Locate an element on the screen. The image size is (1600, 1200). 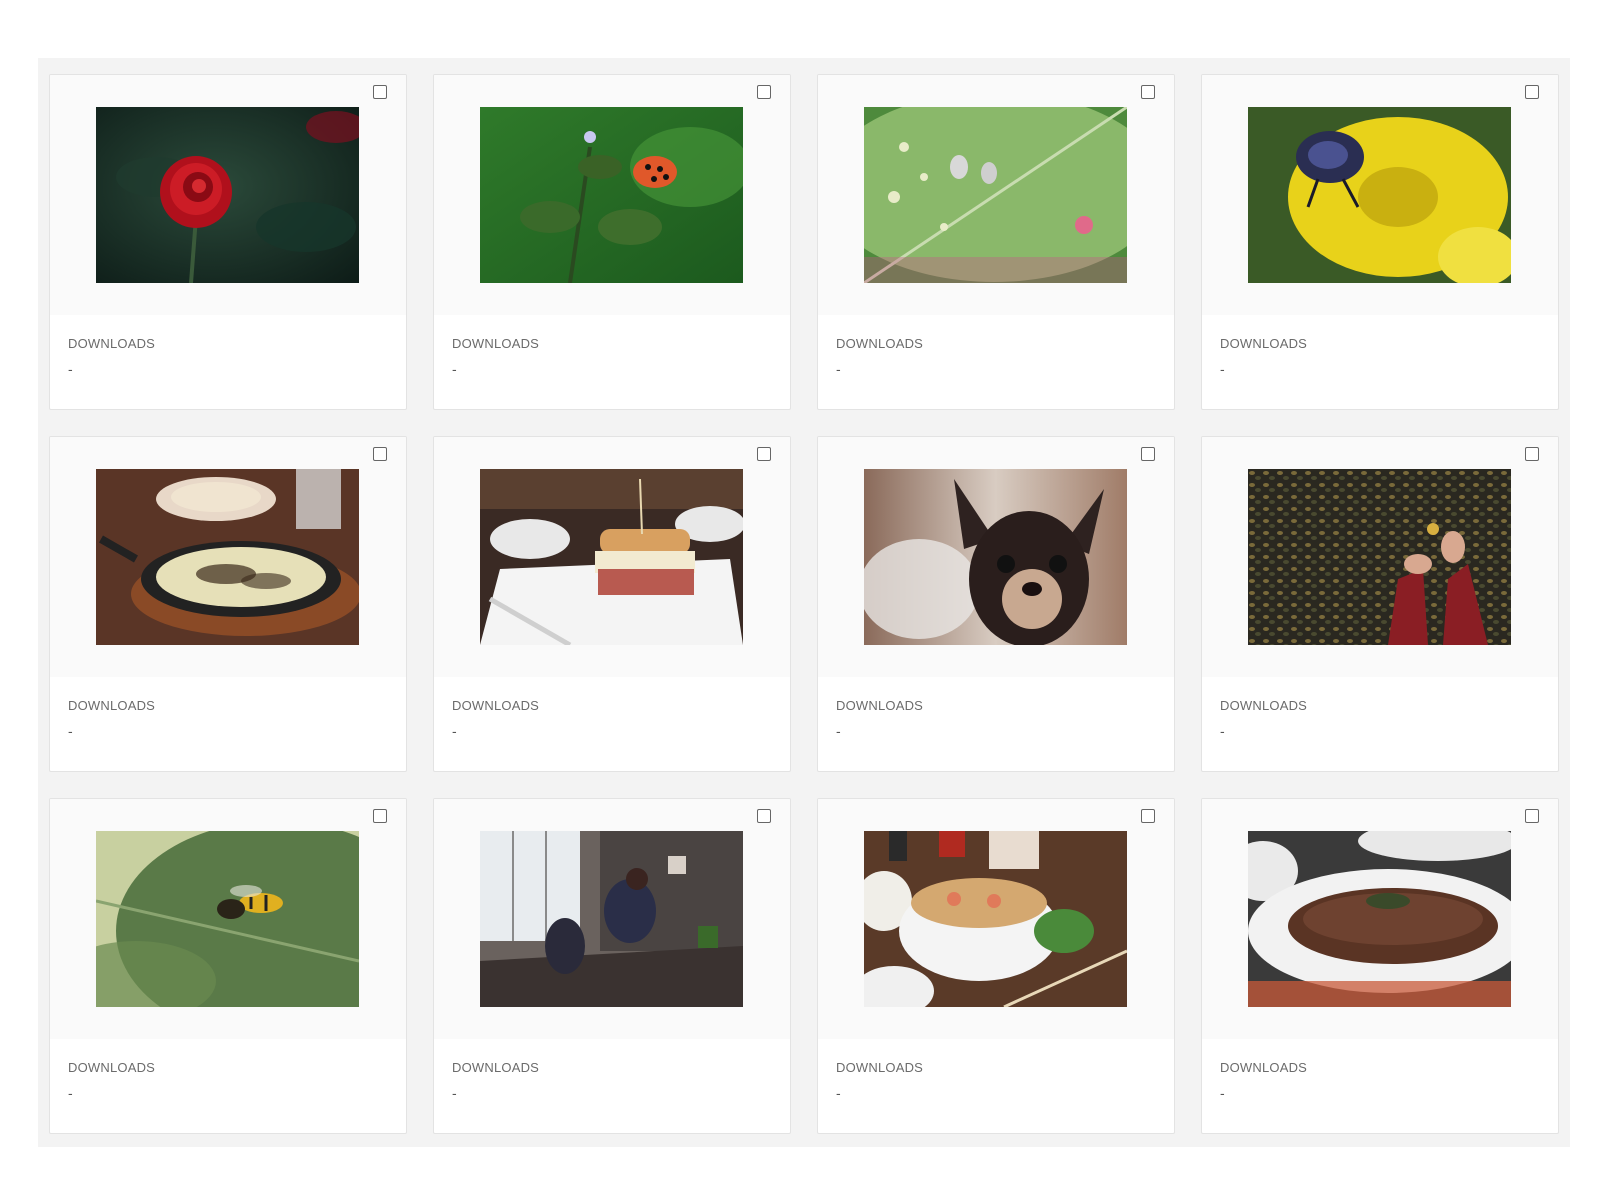
beetle-on-yellow-flower-photo is located at coordinates (1379, 195).